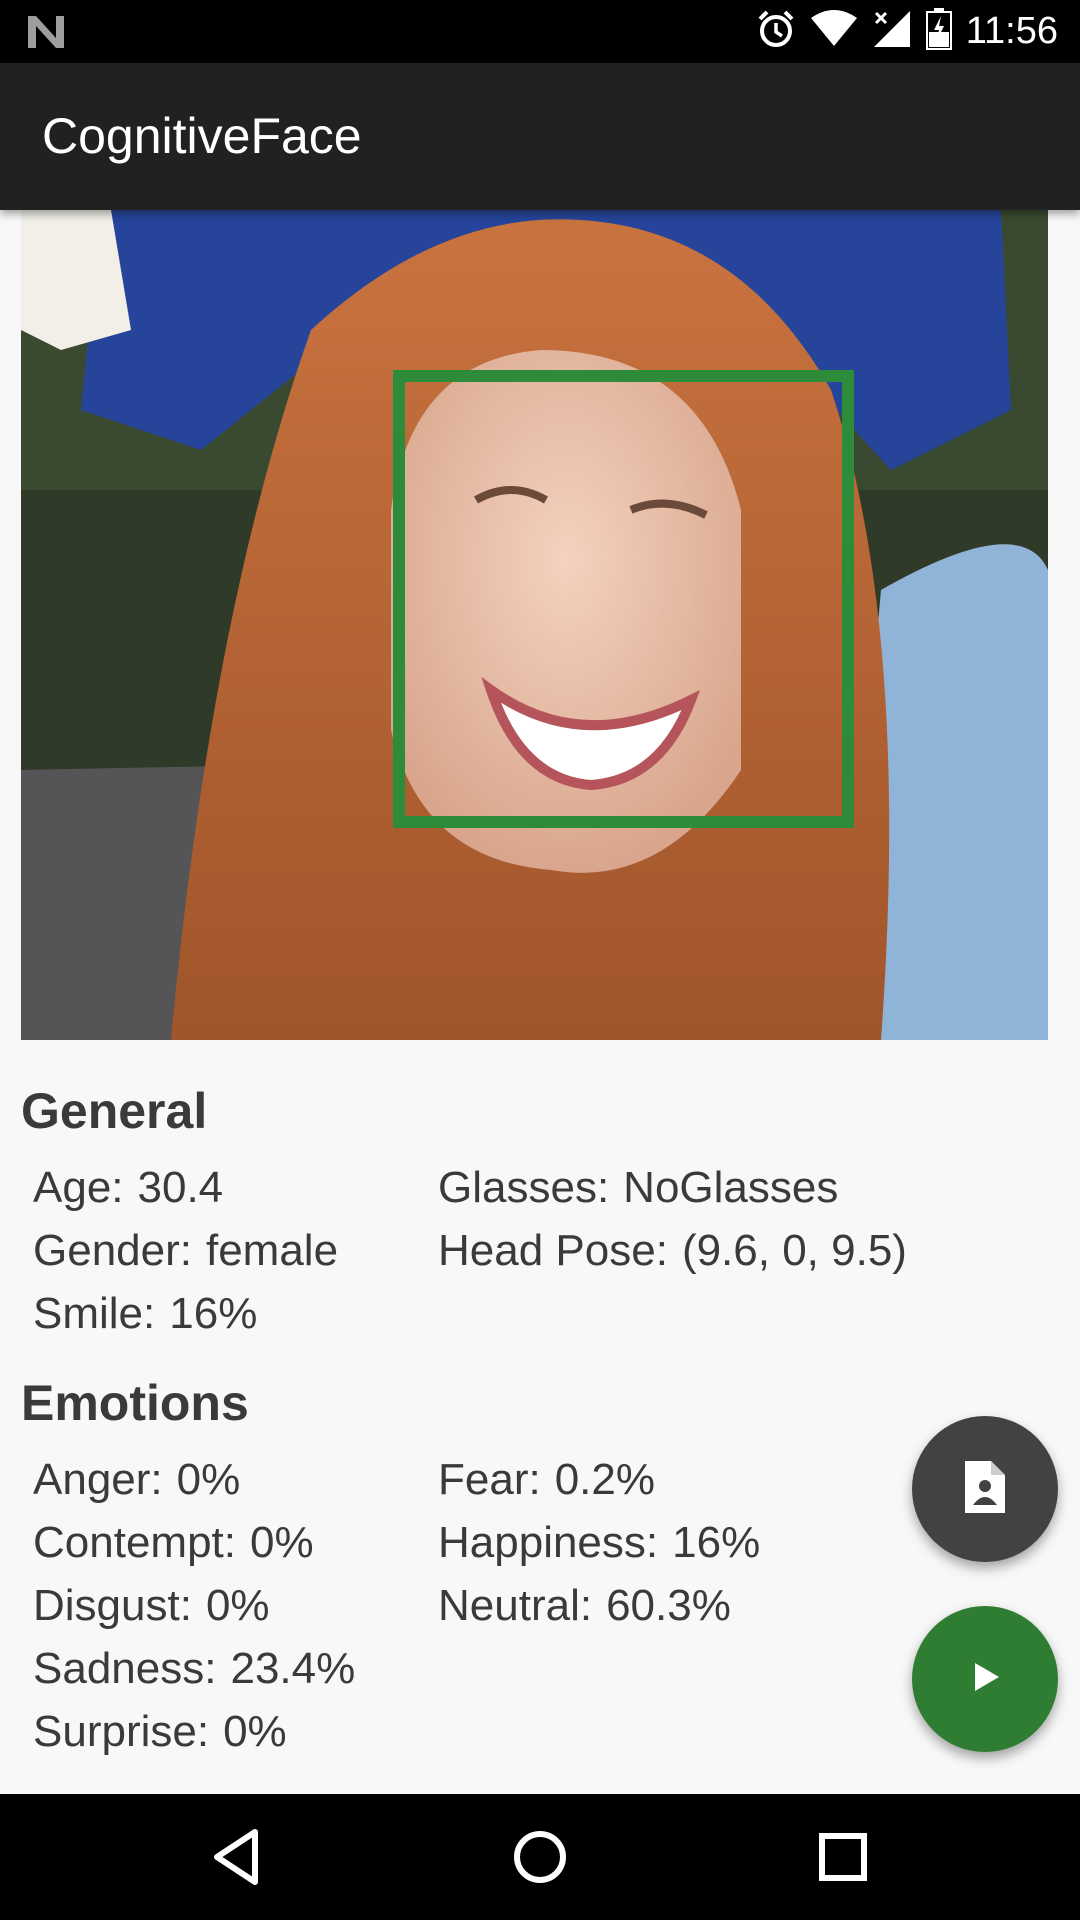 Image resolution: width=1080 pixels, height=1920 pixels. What do you see at coordinates (208, 1479) in the screenshot?
I see `anger-value: 0%` at bounding box center [208, 1479].